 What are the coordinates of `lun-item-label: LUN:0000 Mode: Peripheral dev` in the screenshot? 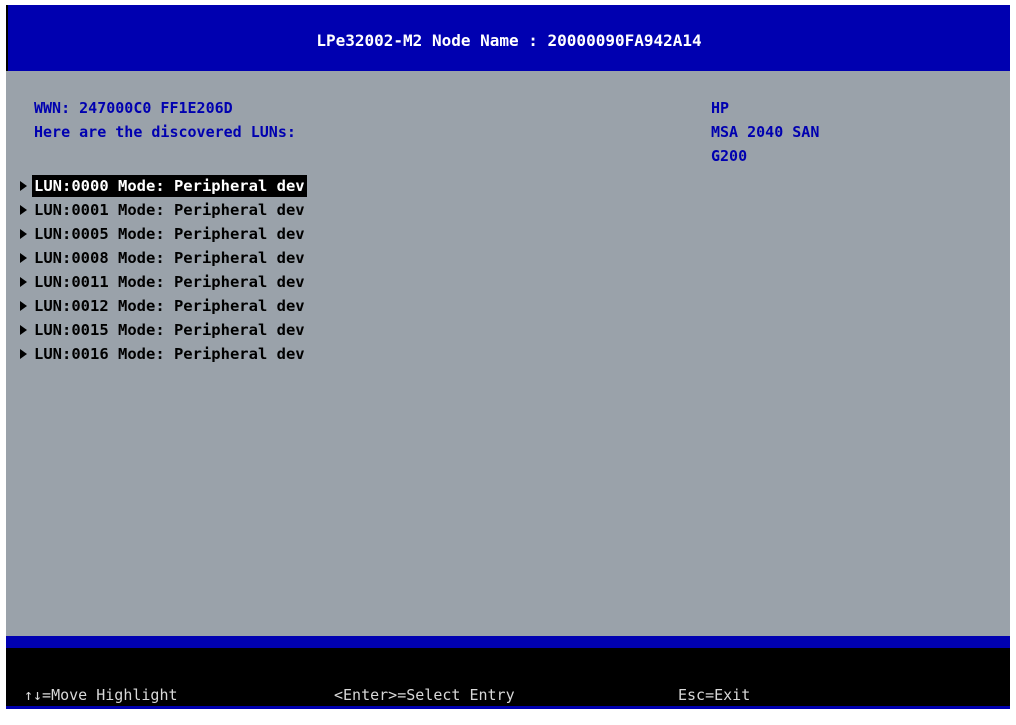 It's located at (169, 186).